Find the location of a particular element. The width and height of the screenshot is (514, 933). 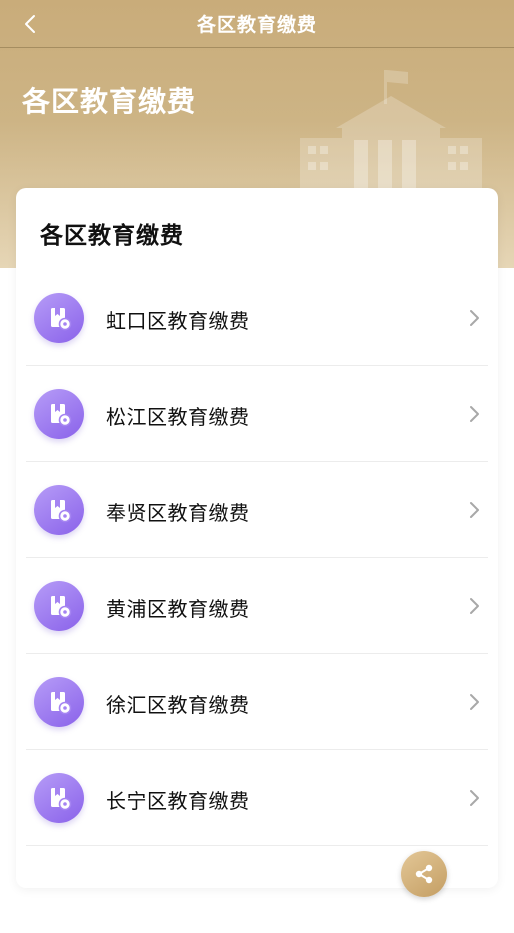

share-icon is located at coordinates (424, 874).